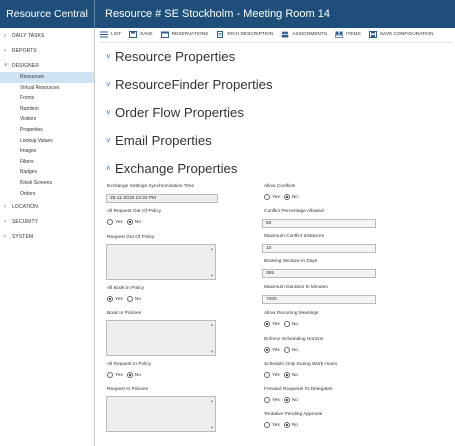  What do you see at coordinates (170, 56) in the screenshot?
I see `section-resource-properties: ˅ Resource Properties` at bounding box center [170, 56].